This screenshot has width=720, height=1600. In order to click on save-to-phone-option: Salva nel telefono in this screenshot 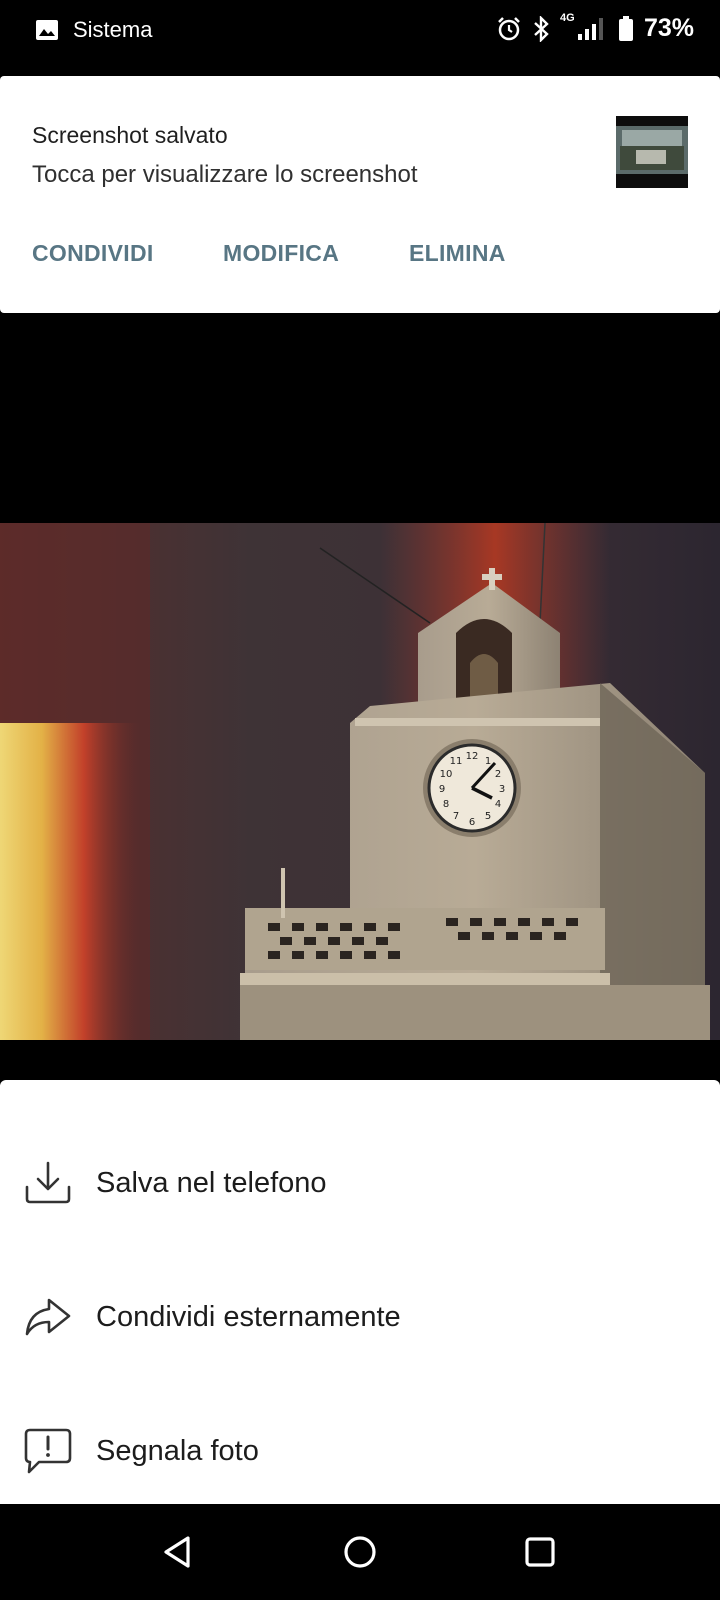, I will do `click(360, 1183)`.